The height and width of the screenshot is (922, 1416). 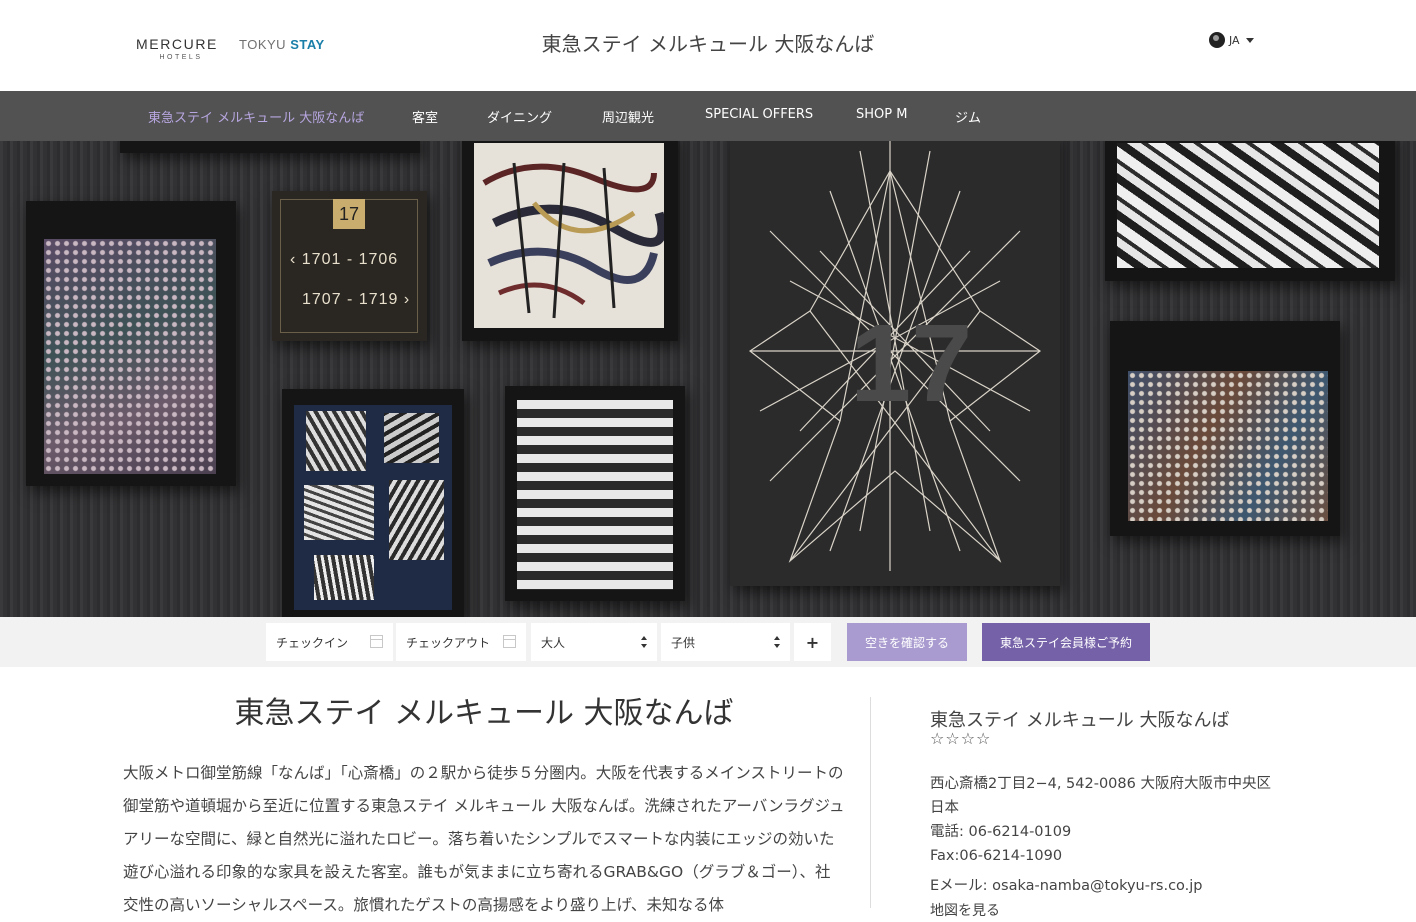 I want to click on hotel-email-row: Eメール: osaka-namba@tokyu-rs.co.jp, so click(x=1066, y=884).